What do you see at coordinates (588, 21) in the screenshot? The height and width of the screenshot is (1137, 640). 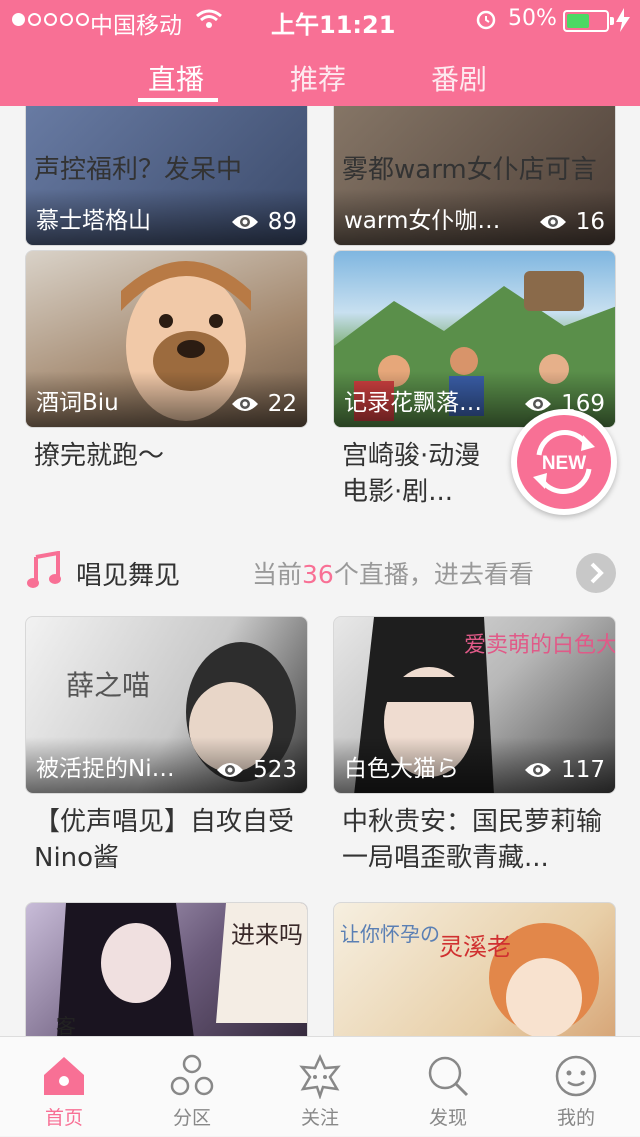 I see `battery-icon` at bounding box center [588, 21].